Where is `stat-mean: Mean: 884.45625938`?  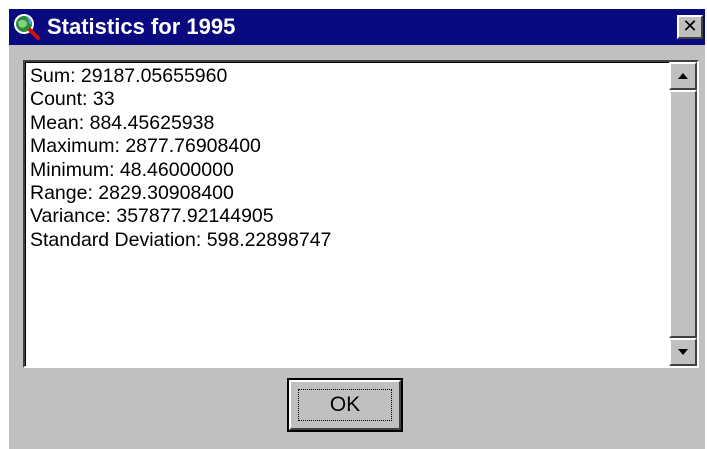
stat-mean: Mean: 884.45625938 is located at coordinates (122, 122).